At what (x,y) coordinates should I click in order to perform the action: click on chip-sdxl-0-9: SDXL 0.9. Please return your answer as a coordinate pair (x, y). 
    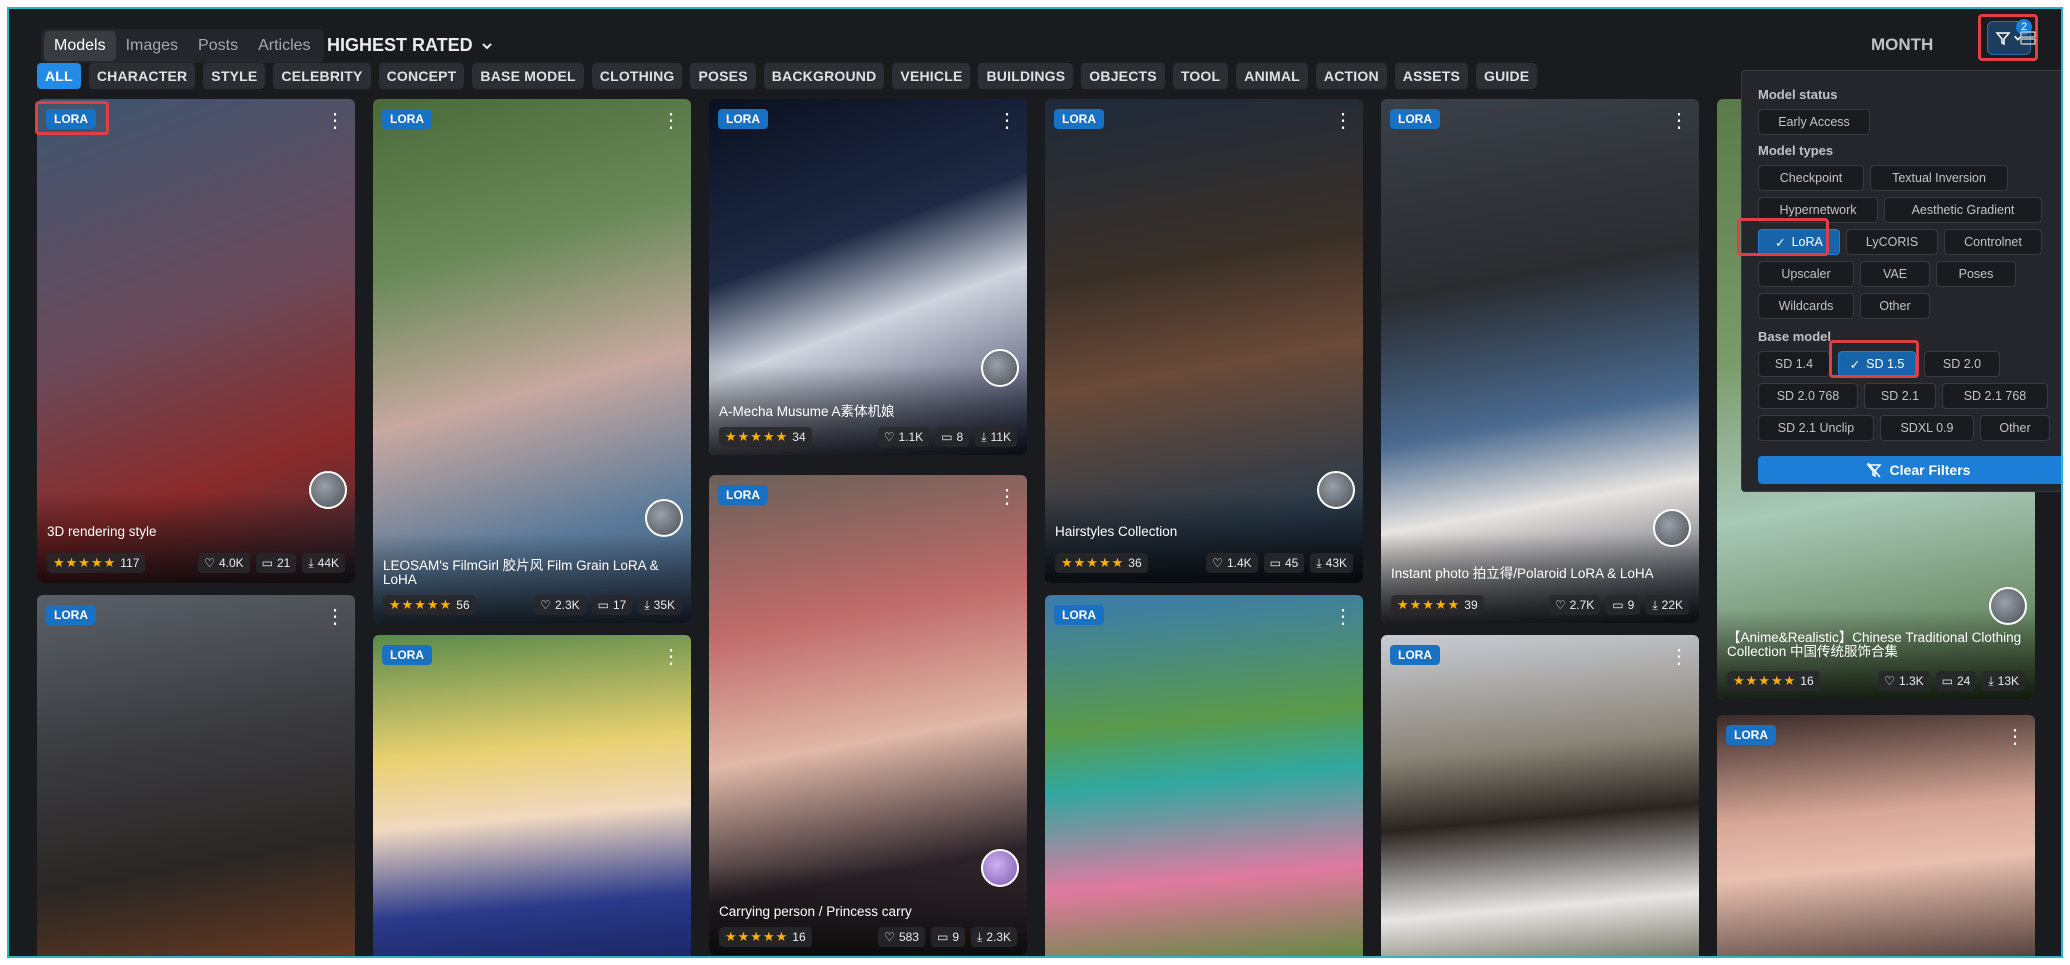
    Looking at the image, I should click on (1927, 428).